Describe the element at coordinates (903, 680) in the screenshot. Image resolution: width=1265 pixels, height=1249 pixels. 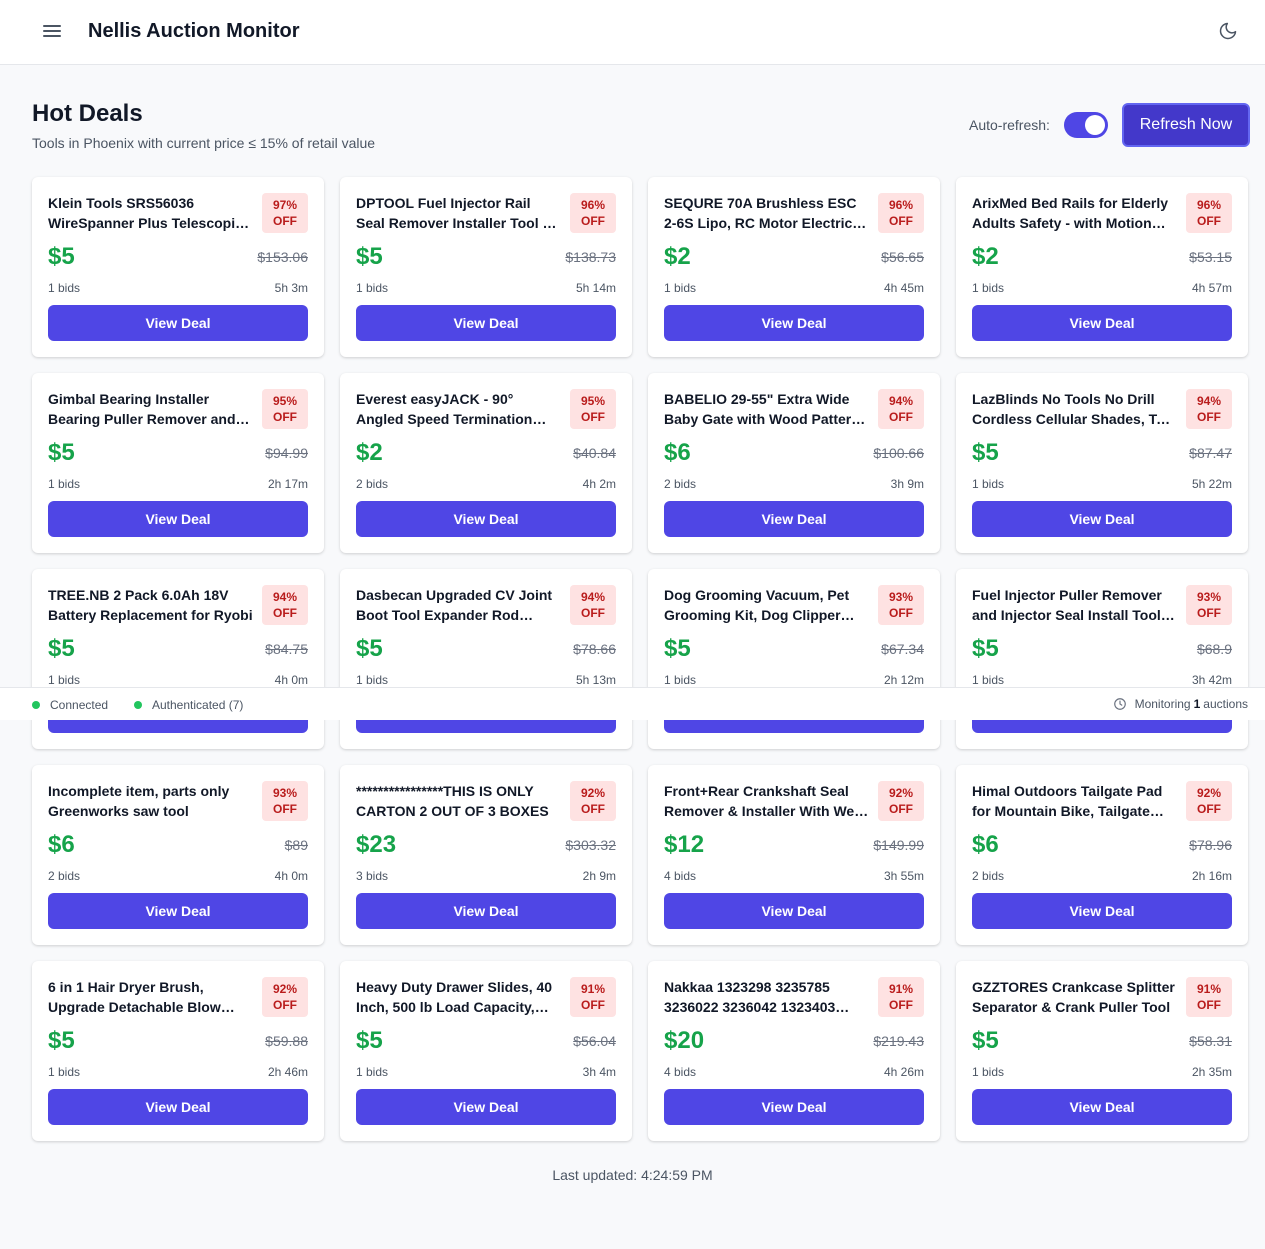
I see `time-remaining: 2h 12m` at that location.